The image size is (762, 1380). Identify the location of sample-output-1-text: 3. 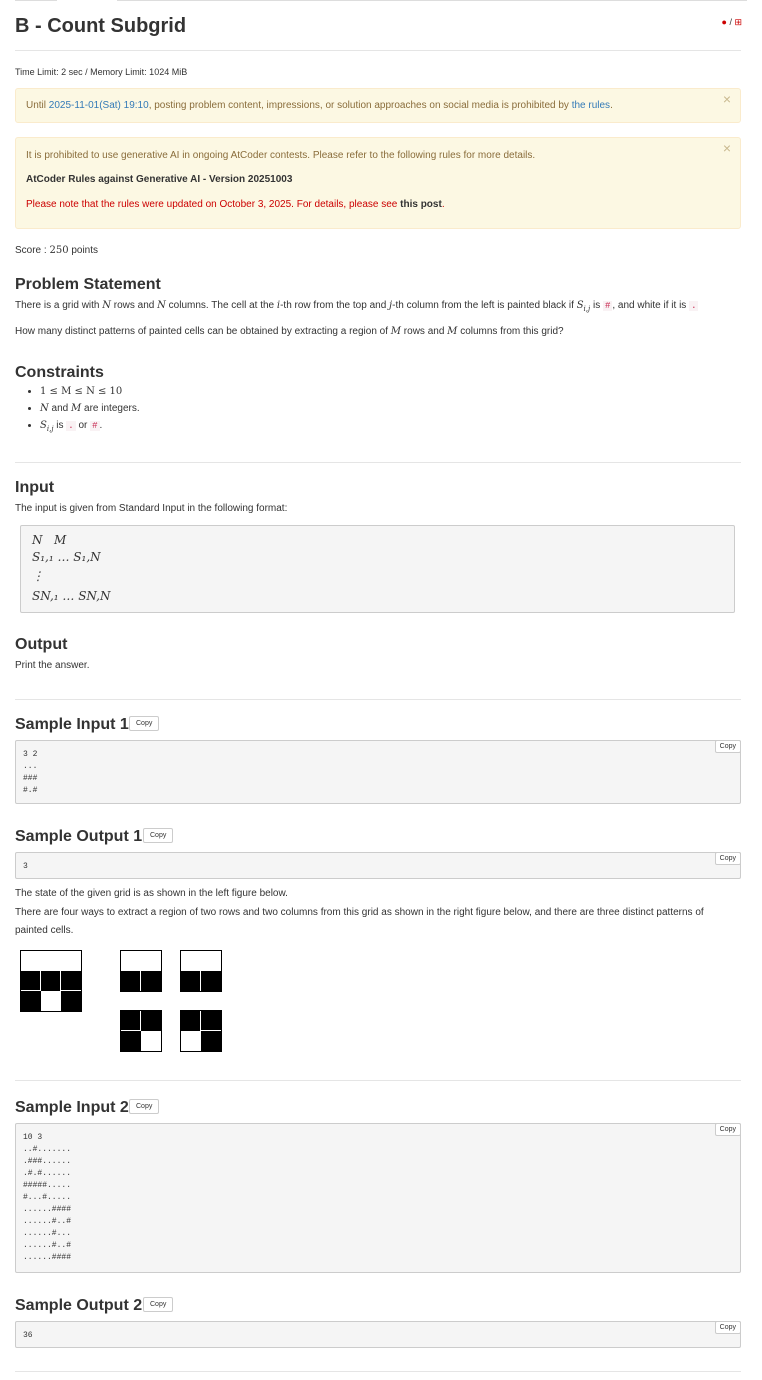
(25, 866).